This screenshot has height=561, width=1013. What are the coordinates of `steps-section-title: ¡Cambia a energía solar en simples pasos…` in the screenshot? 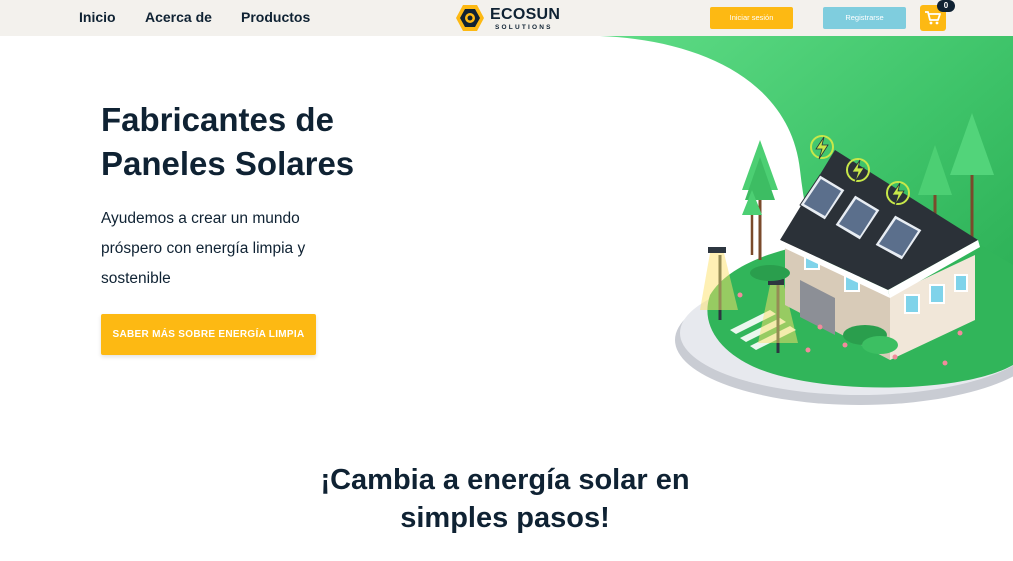 It's located at (505, 499).